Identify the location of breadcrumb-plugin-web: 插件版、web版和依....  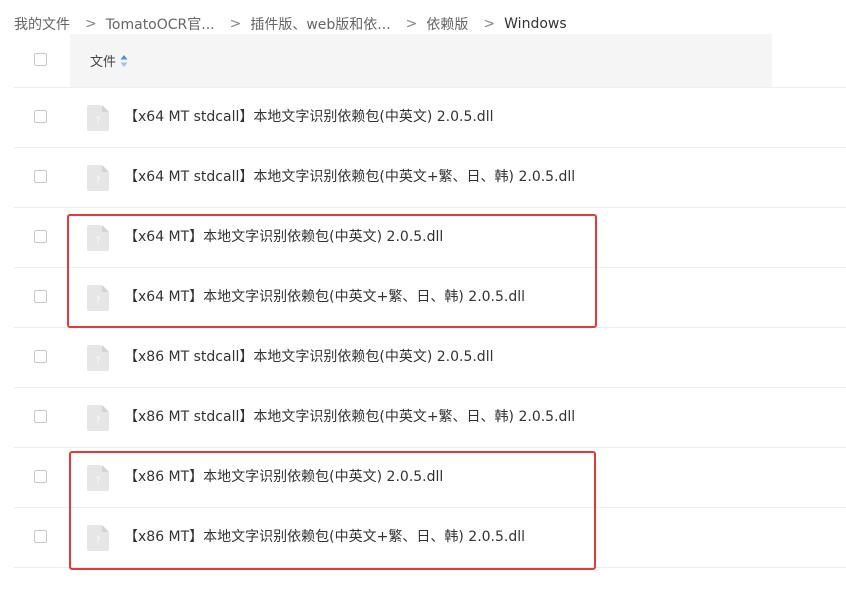
(320, 24).